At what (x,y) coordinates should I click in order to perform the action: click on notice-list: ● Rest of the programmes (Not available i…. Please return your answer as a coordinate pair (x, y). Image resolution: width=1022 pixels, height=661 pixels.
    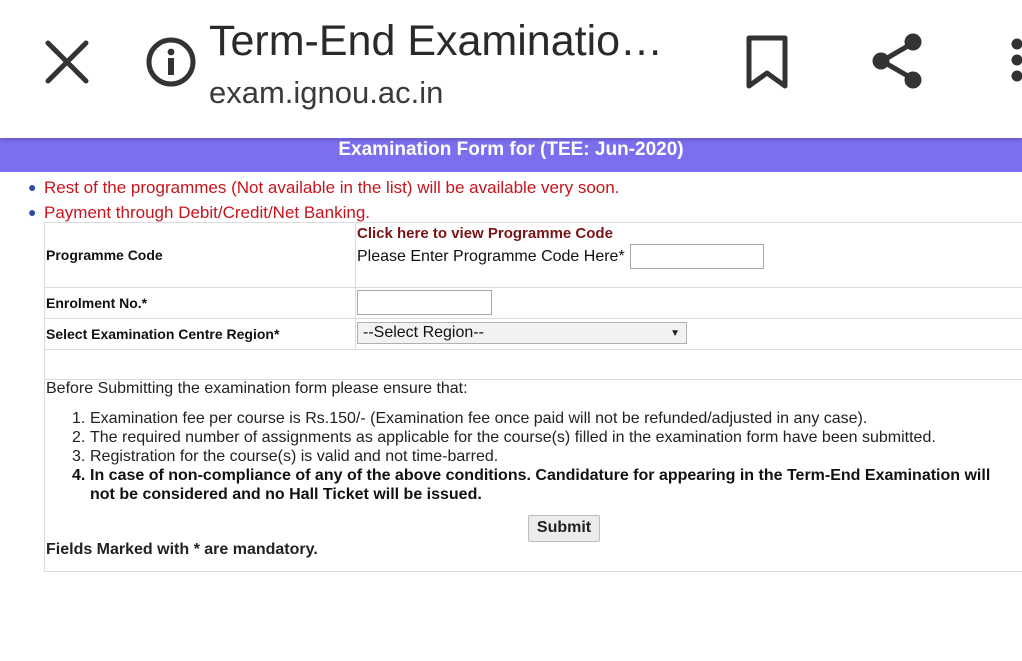
    Looking at the image, I should click on (323, 200).